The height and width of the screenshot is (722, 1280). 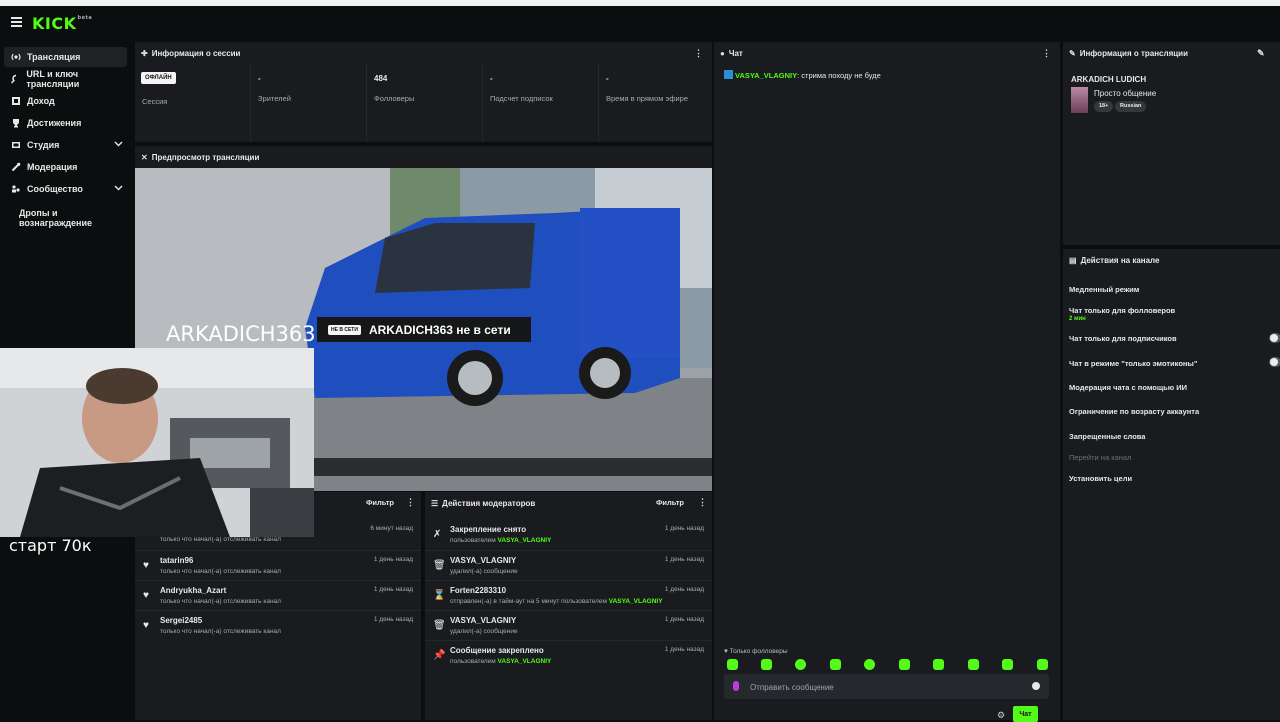 What do you see at coordinates (640, 23) in the screenshot?
I see `top-bar: KICKbeta` at bounding box center [640, 23].